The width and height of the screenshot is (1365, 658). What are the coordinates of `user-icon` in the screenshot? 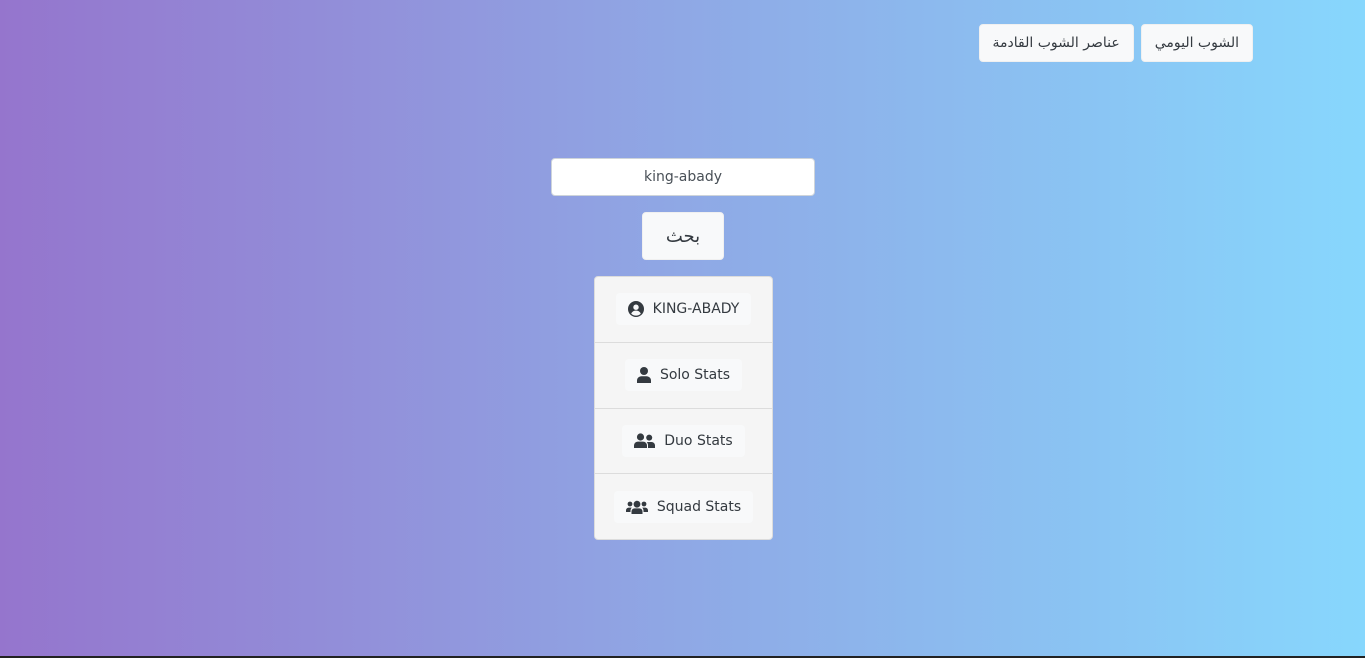 It's located at (643, 375).